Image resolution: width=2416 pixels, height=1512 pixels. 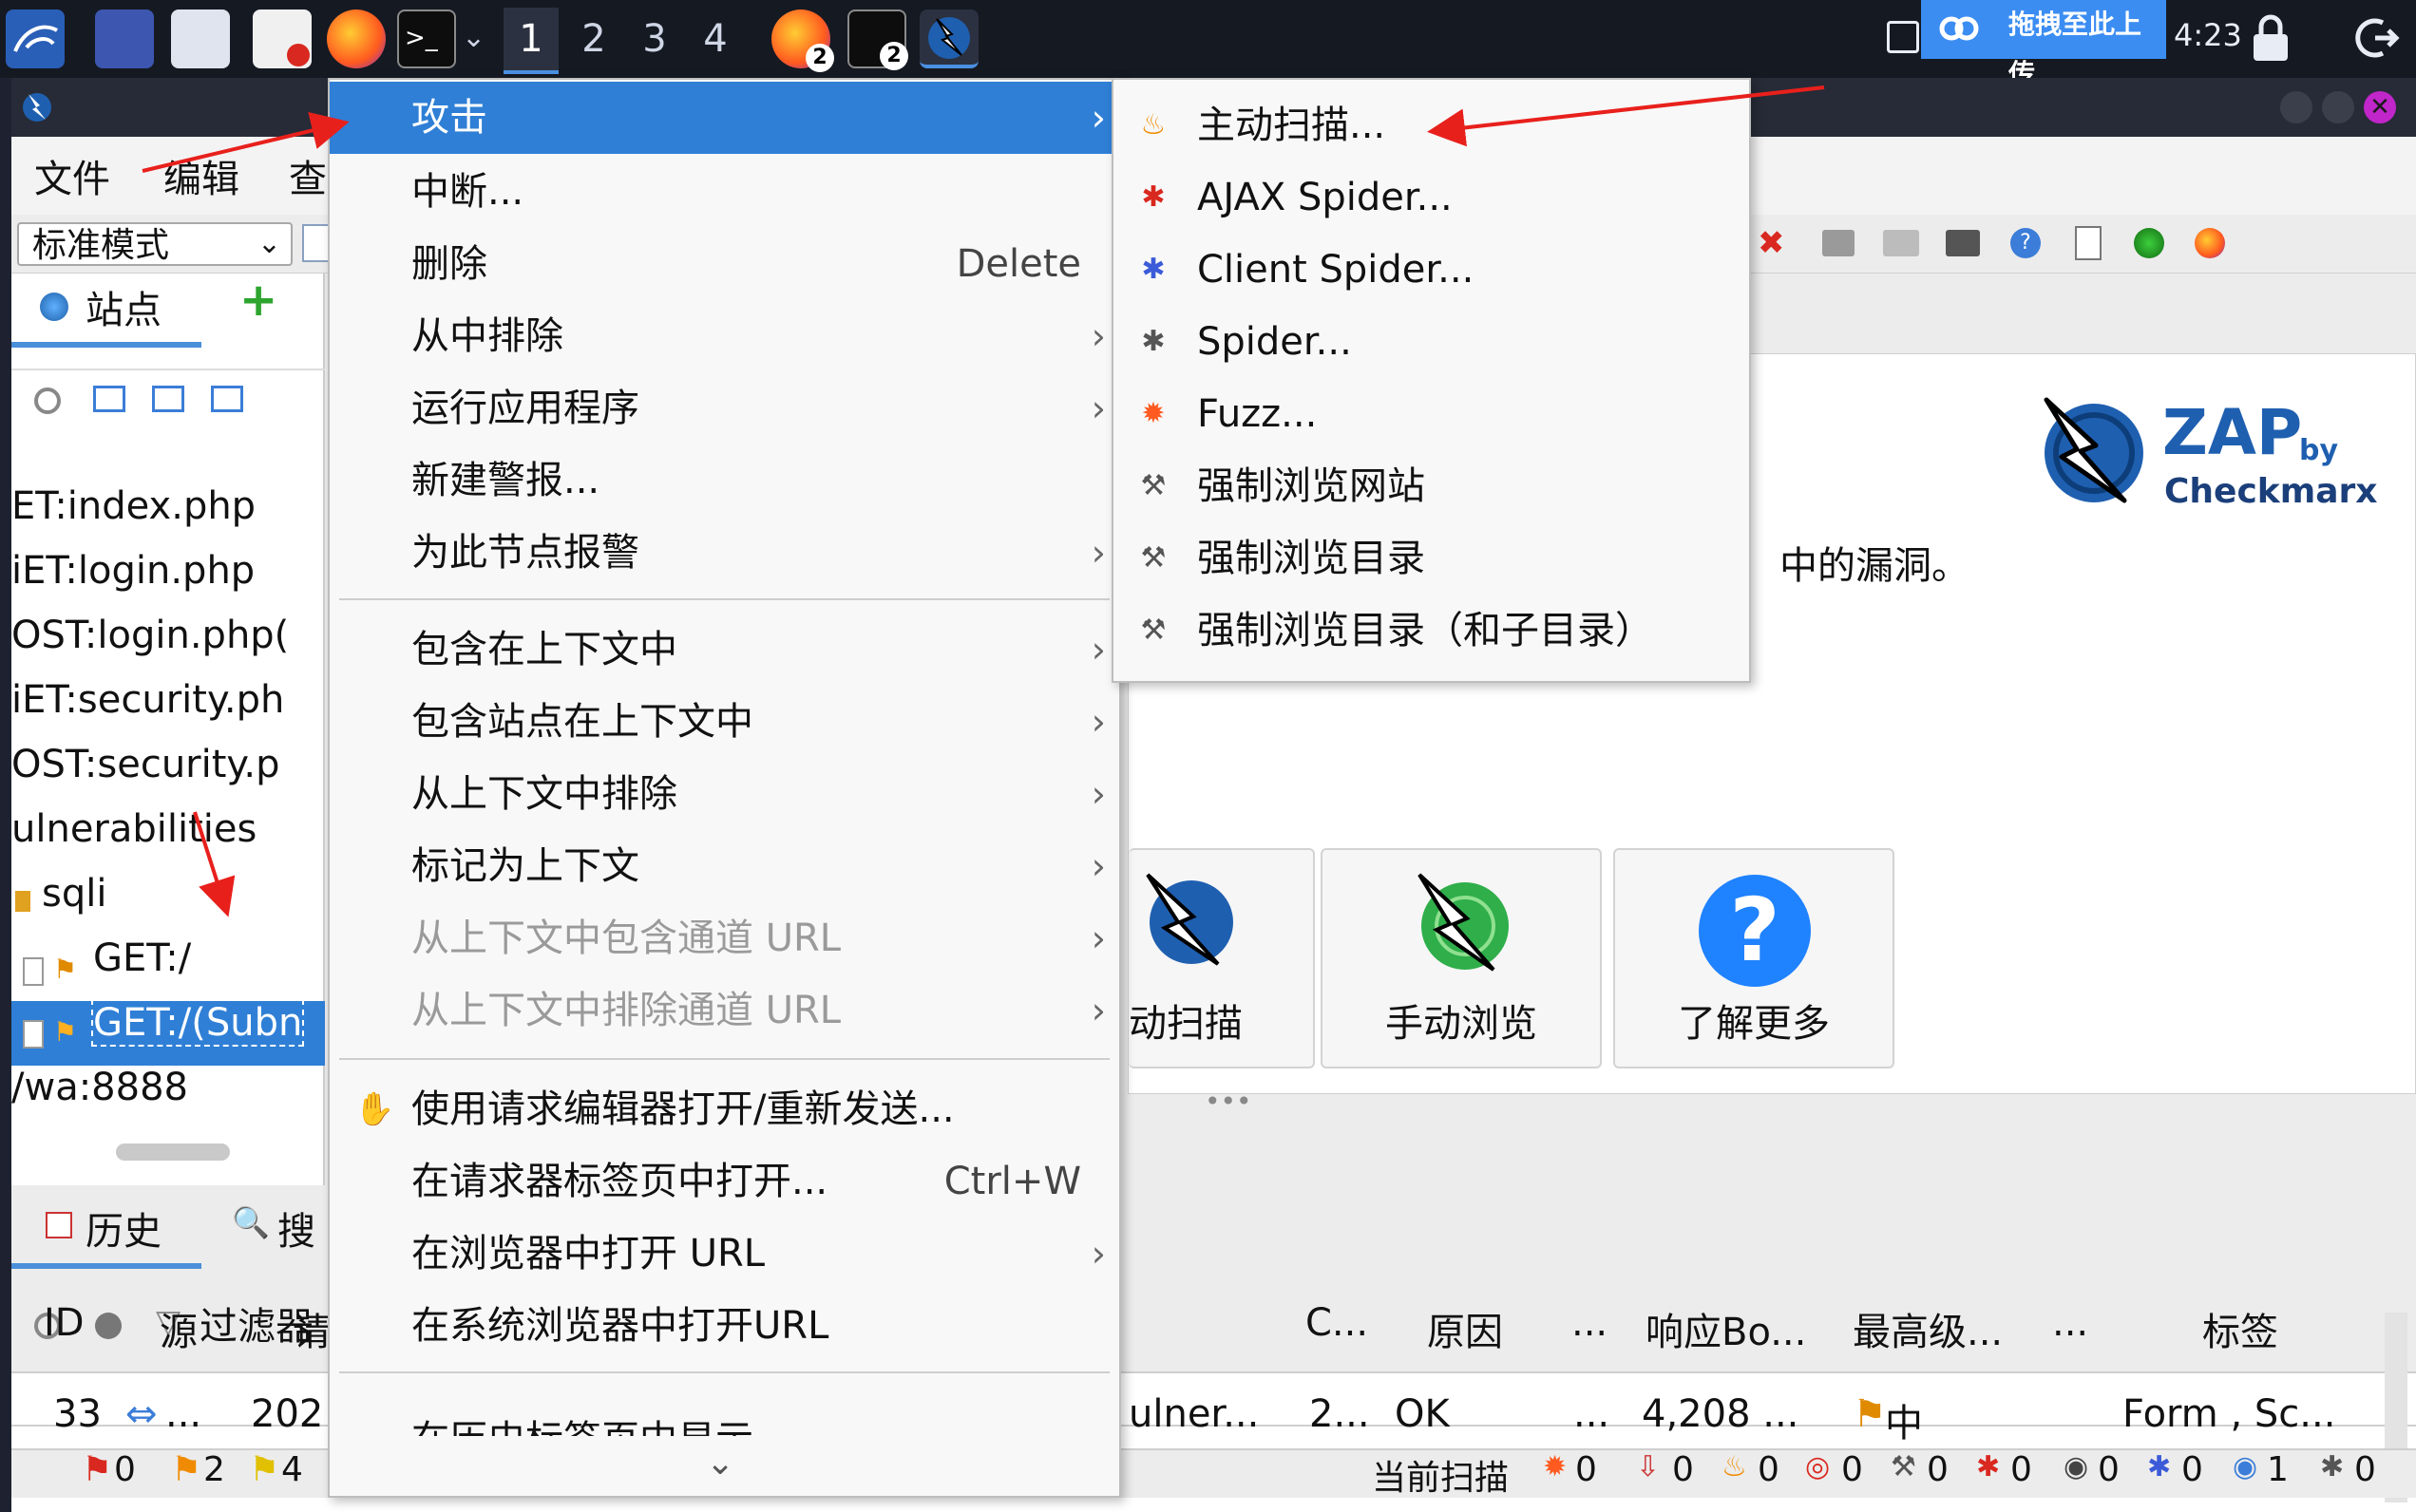 I want to click on target-icon, so click(x=48, y=401).